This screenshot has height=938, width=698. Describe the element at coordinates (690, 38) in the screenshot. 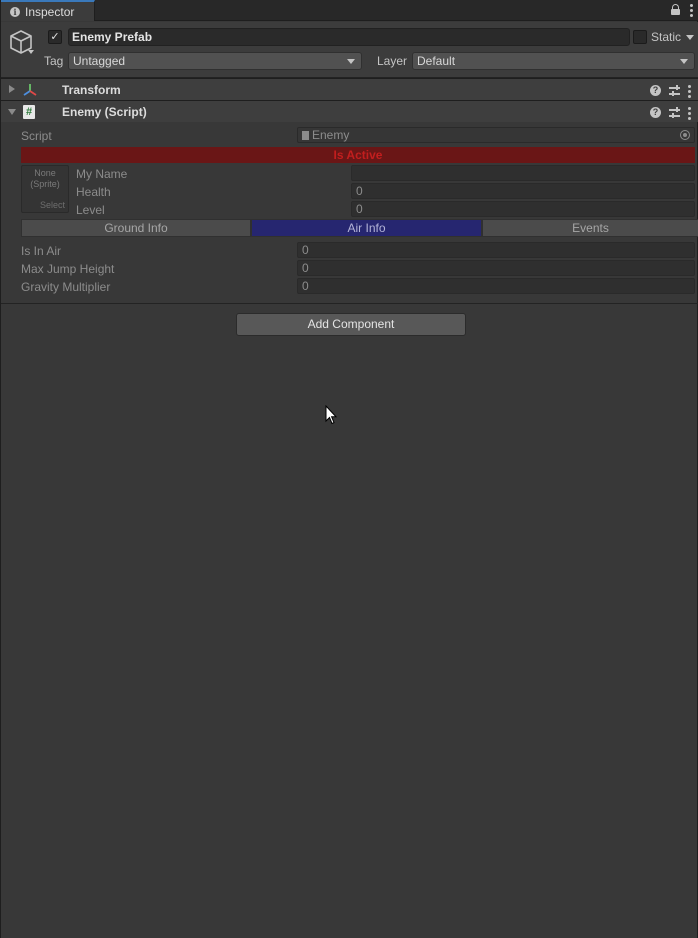

I see `static-chevron-down-icon` at that location.